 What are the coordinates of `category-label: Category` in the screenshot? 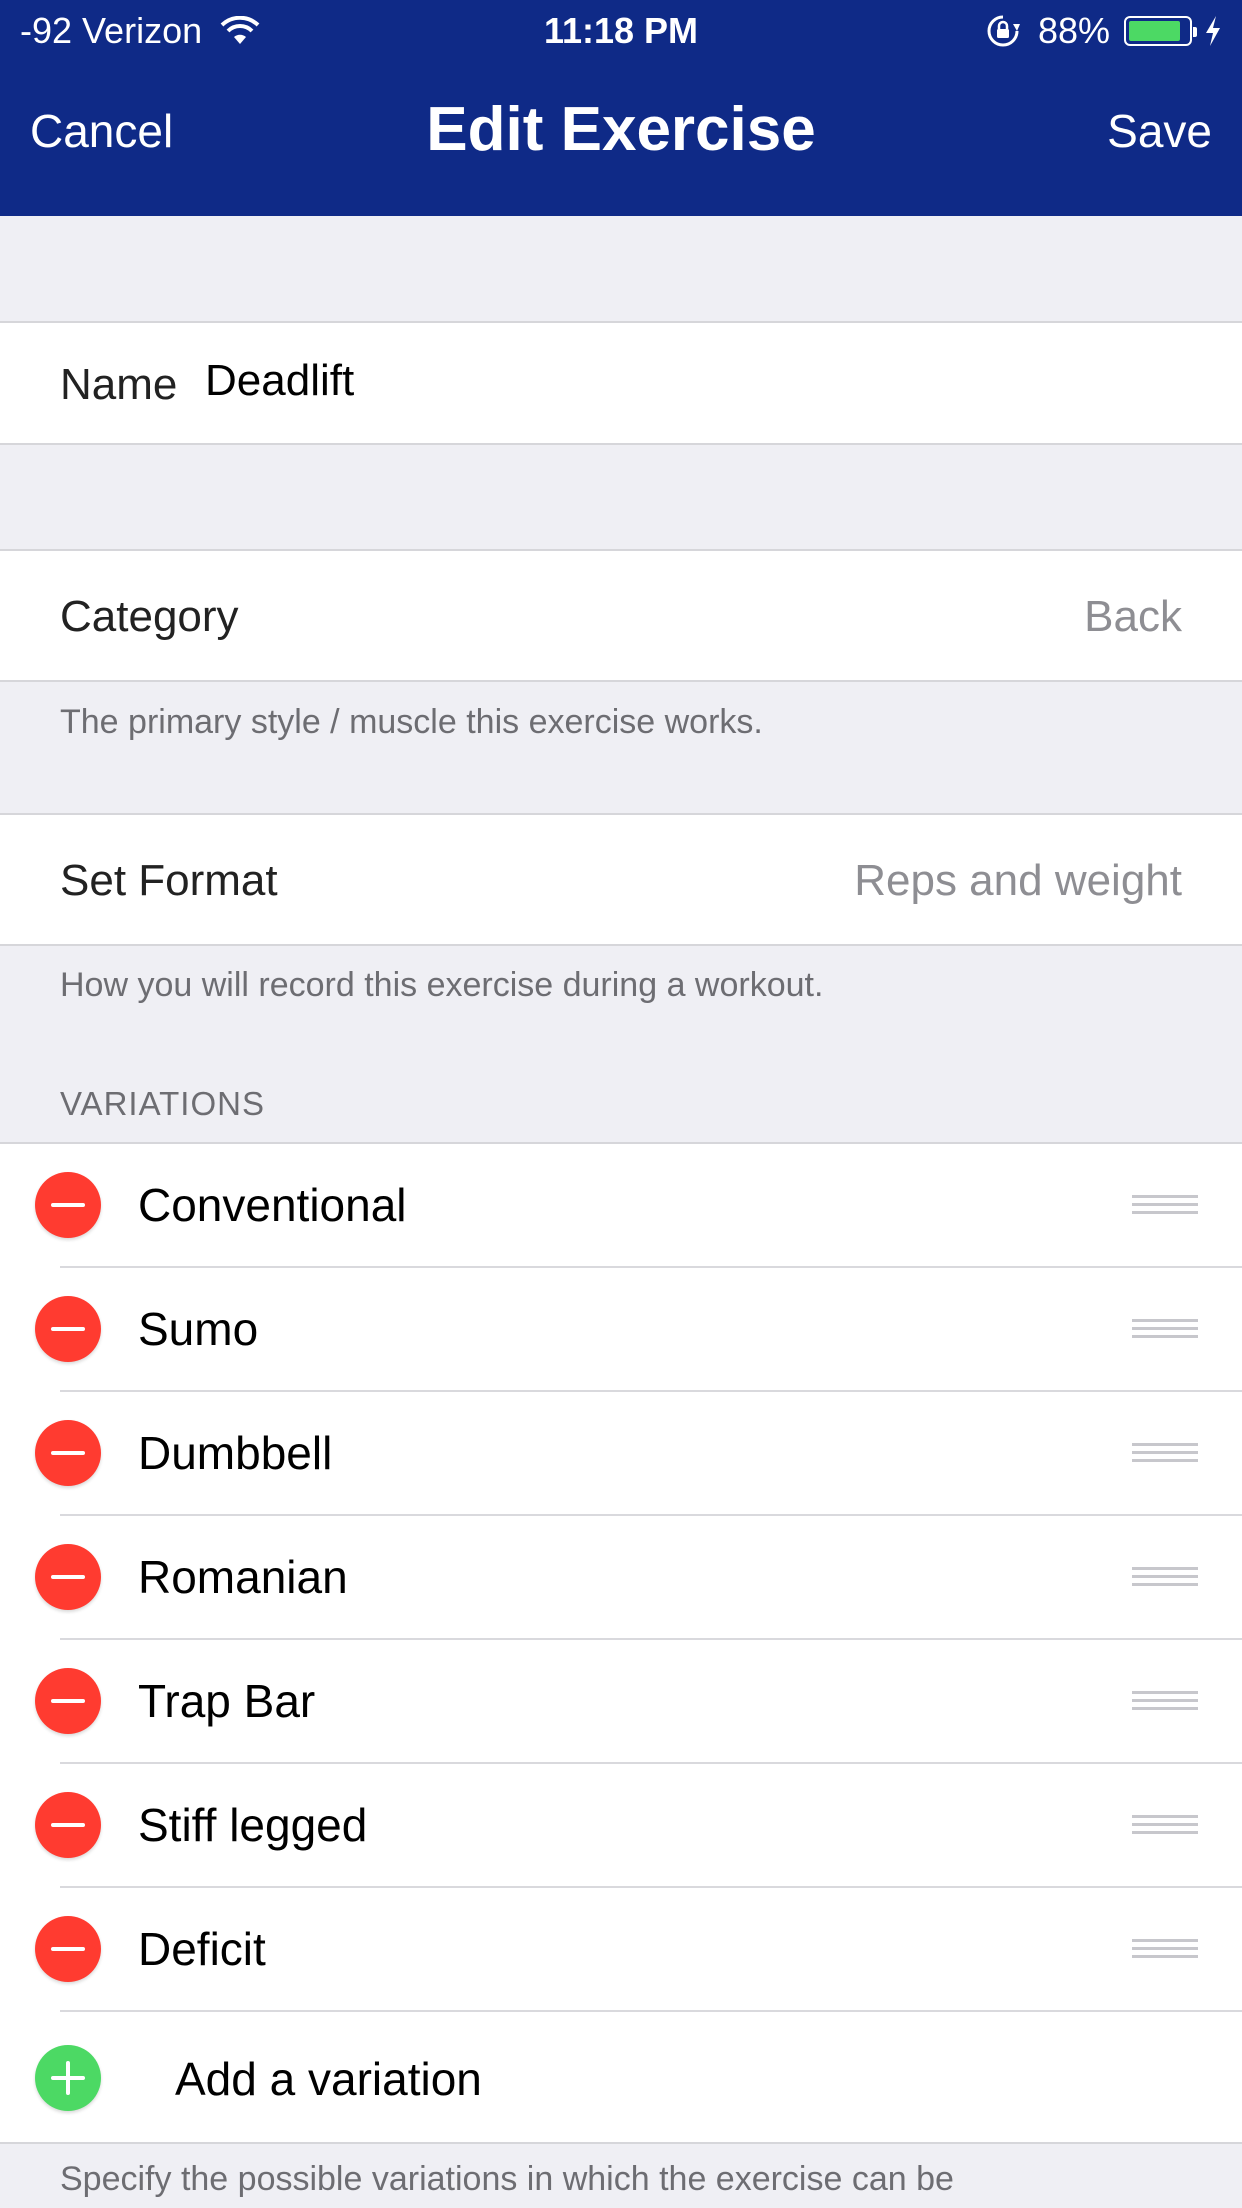 It's located at (149, 616).